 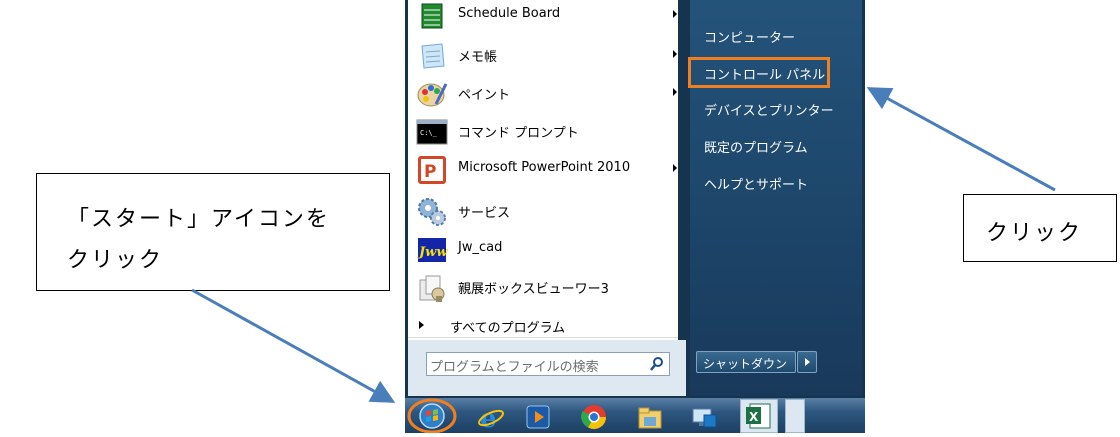 I want to click on arrow-to-control-panel, so click(x=961, y=139).